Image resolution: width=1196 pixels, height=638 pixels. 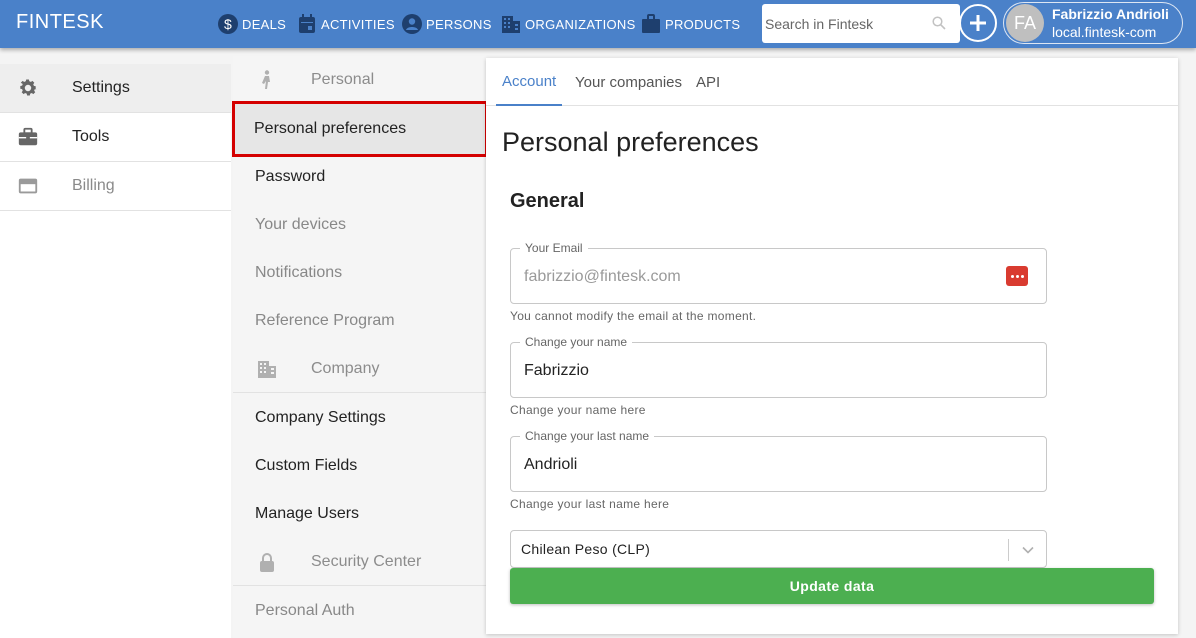 I want to click on submenu-item-personal-auth: Personal Auth, so click(x=359, y=611).